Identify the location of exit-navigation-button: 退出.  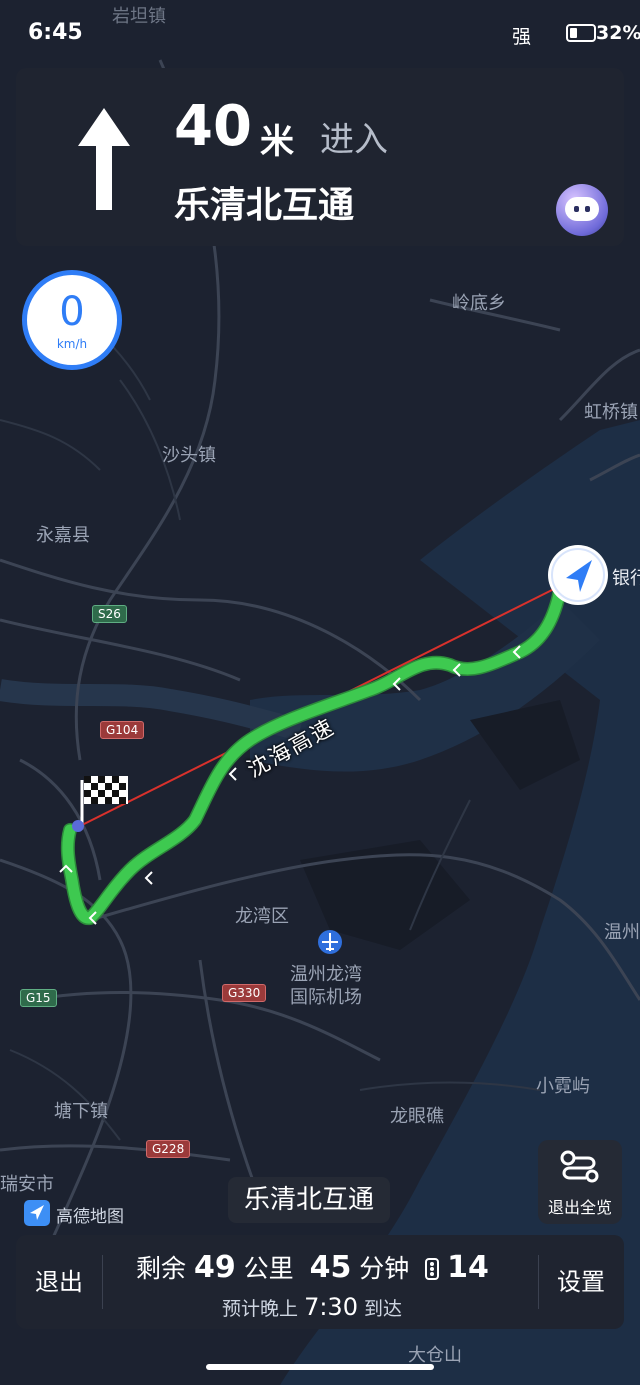
(59, 1282).